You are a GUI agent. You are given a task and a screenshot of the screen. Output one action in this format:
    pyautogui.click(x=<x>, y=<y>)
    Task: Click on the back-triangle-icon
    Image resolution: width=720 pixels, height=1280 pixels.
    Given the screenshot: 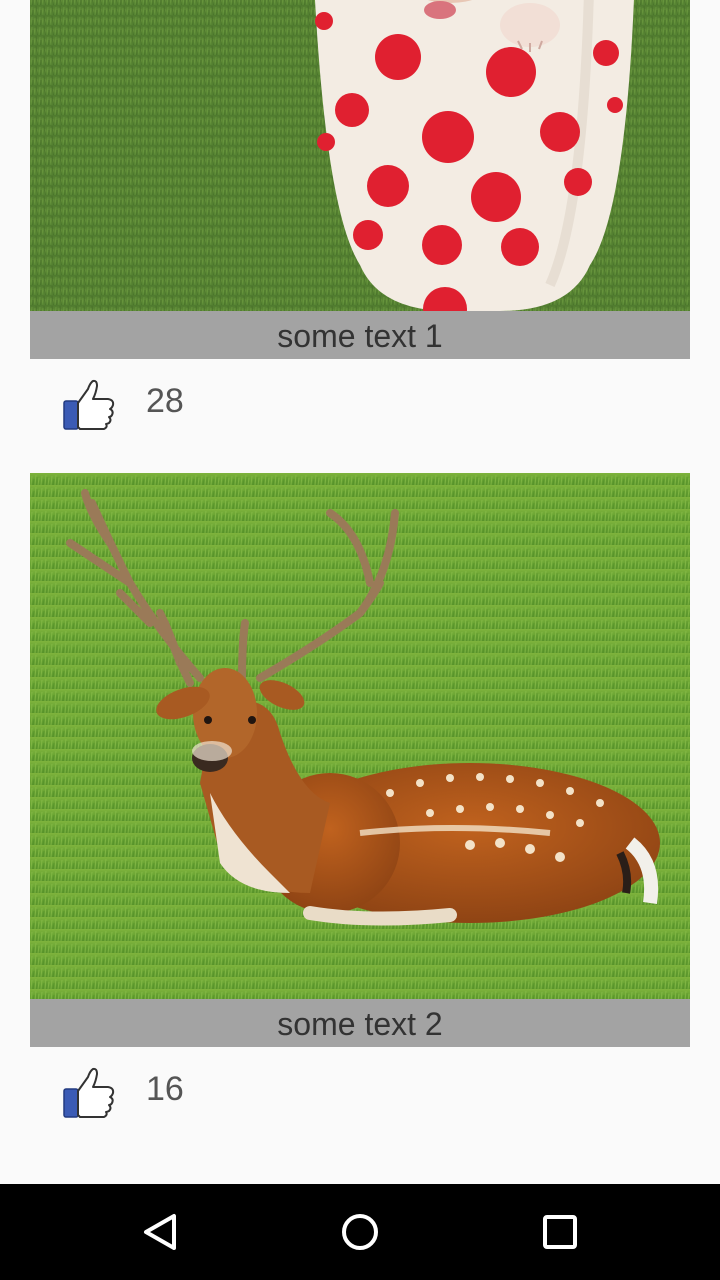 What is the action you would take?
    pyautogui.click(x=160, y=1232)
    